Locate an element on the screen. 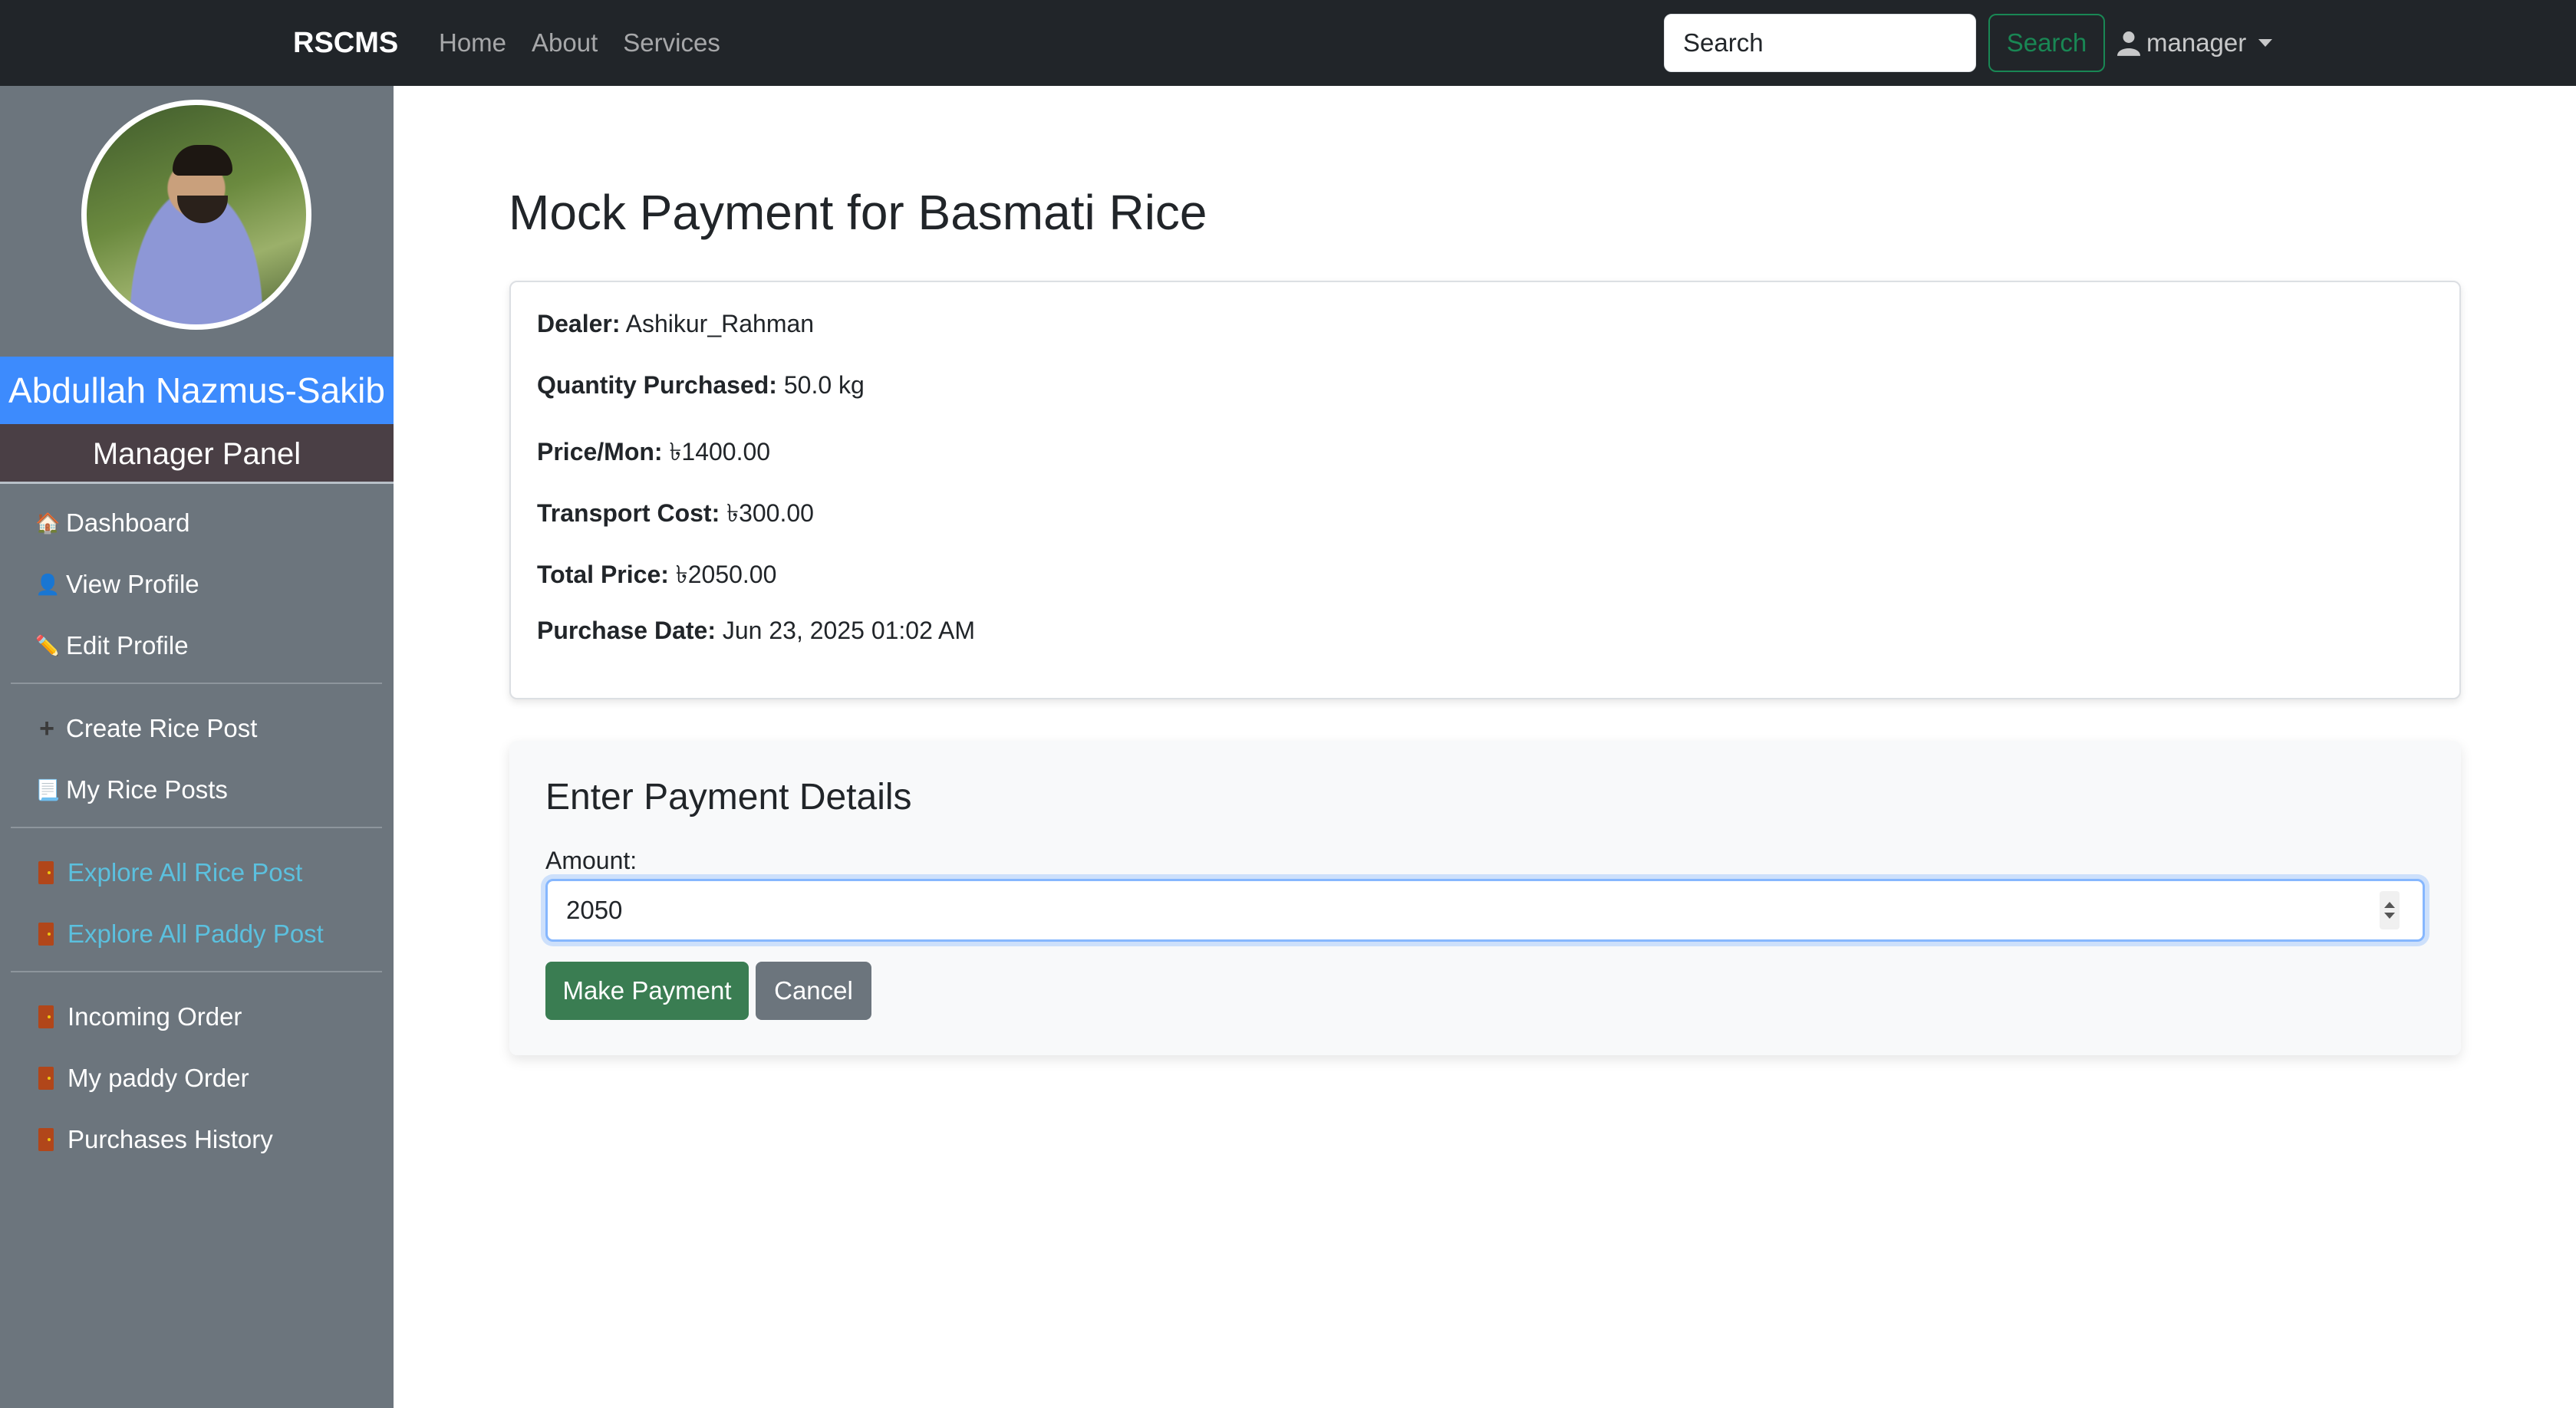 This screenshot has height=1408, width=2576. detail-value: ৳2050.00 is located at coordinates (726, 574).